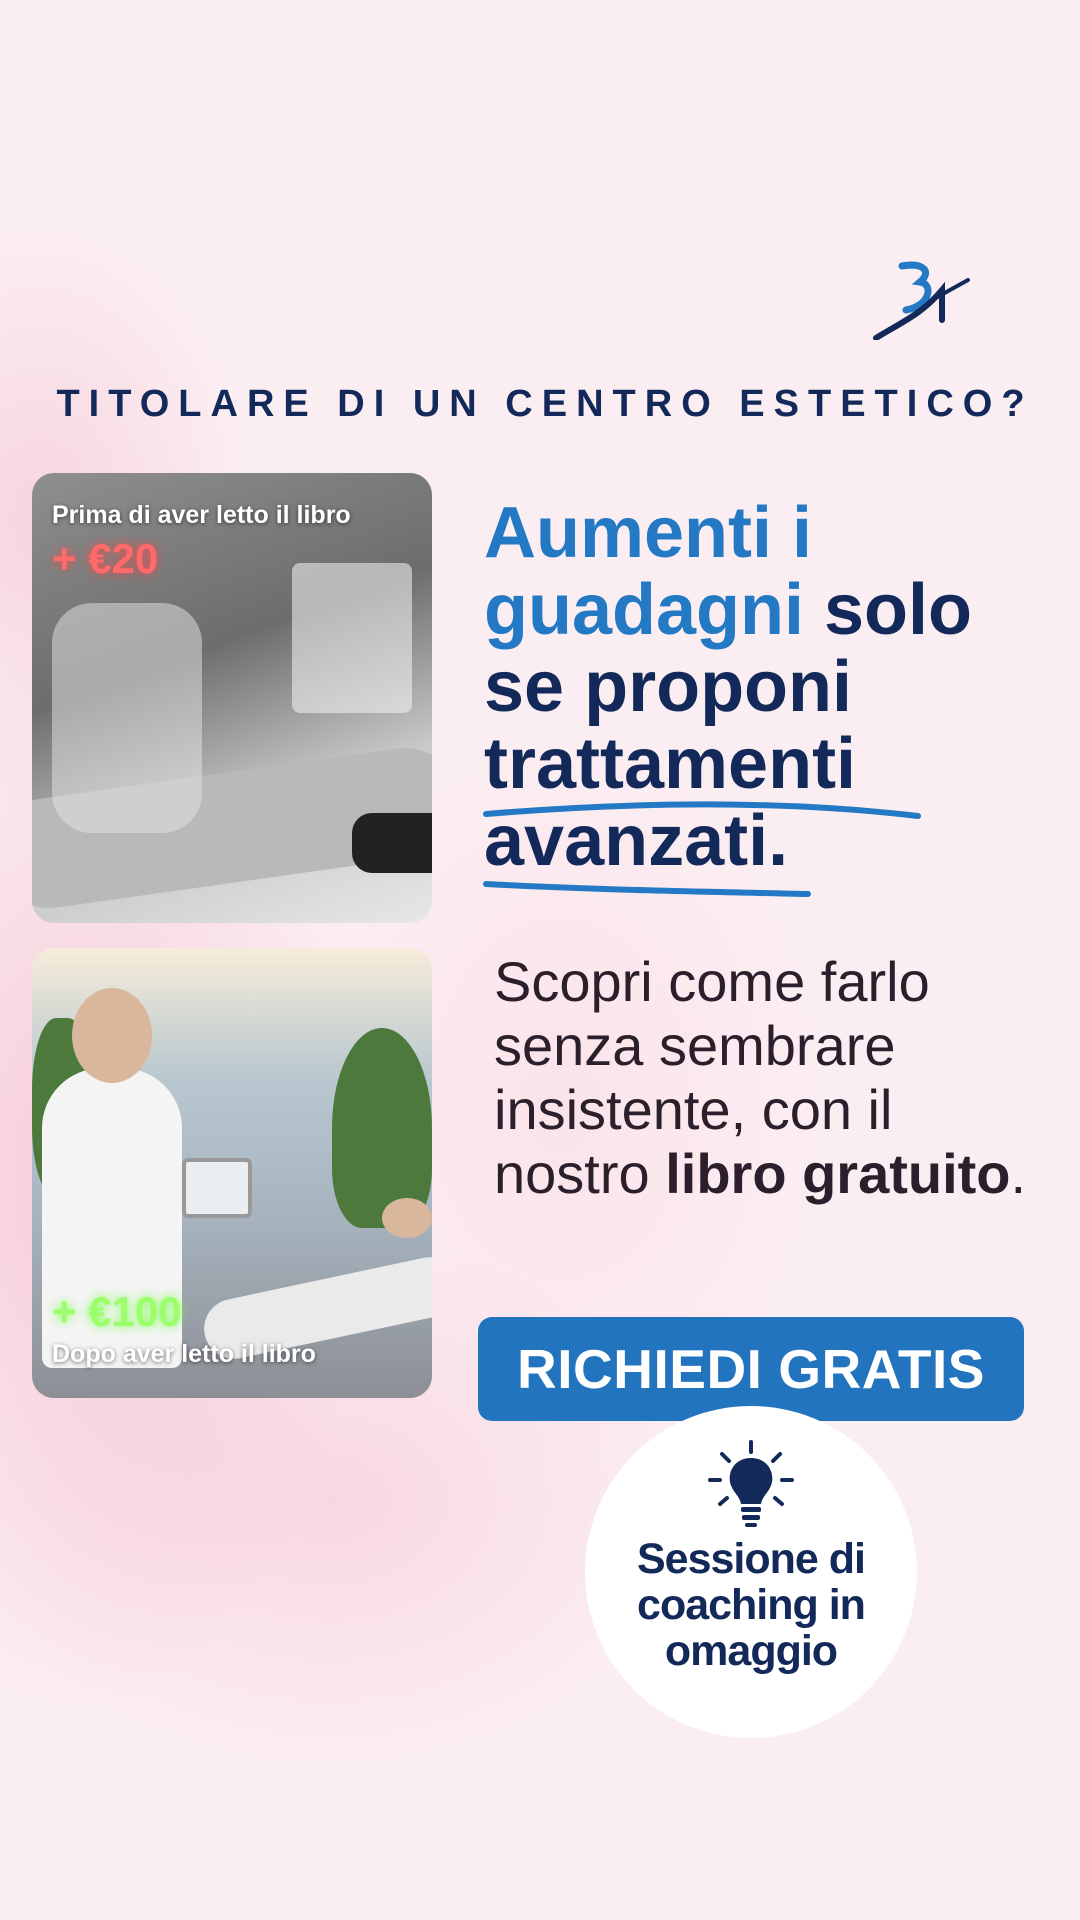 Image resolution: width=1080 pixels, height=1920 pixels. What do you see at coordinates (906, 1173) in the screenshot?
I see `body-bold-gratuito: gratuito` at bounding box center [906, 1173].